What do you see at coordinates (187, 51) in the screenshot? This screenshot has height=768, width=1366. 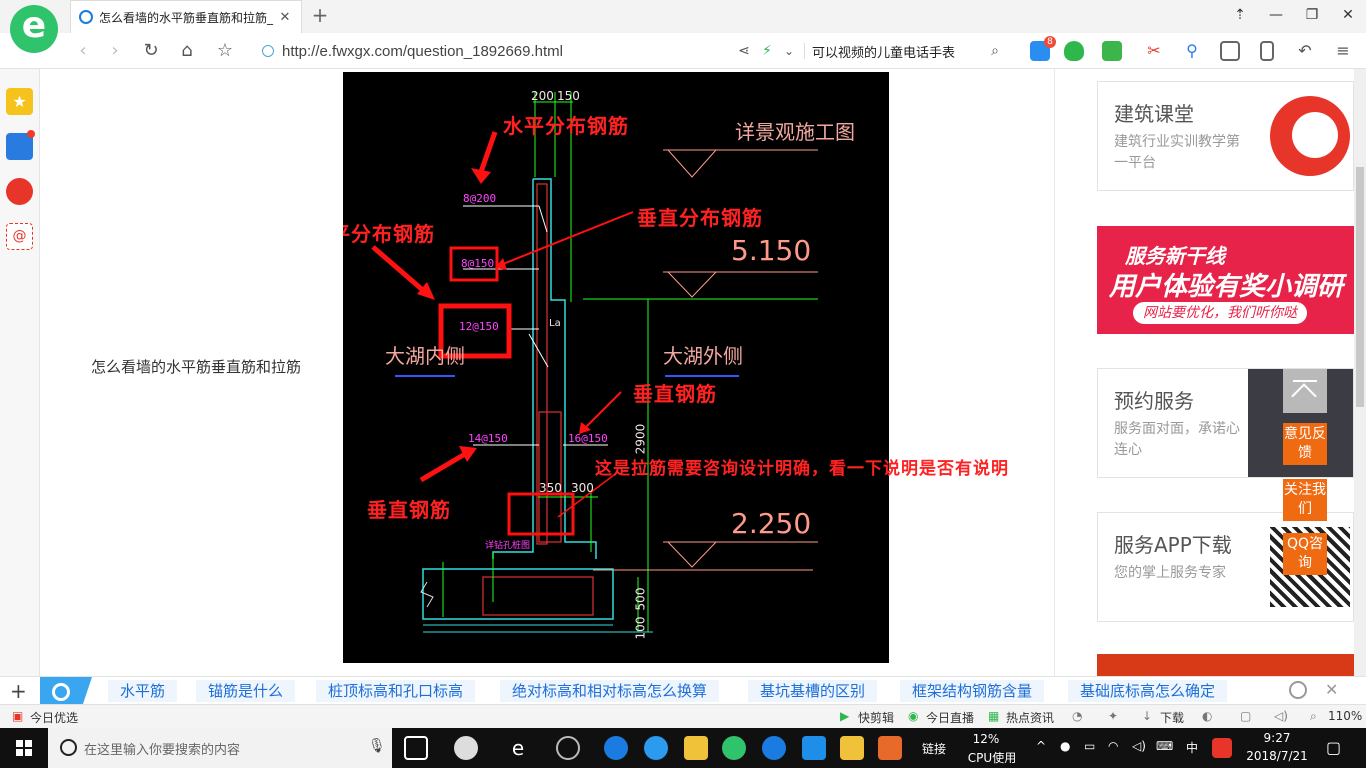 I see `home-icon: ⌂` at bounding box center [187, 51].